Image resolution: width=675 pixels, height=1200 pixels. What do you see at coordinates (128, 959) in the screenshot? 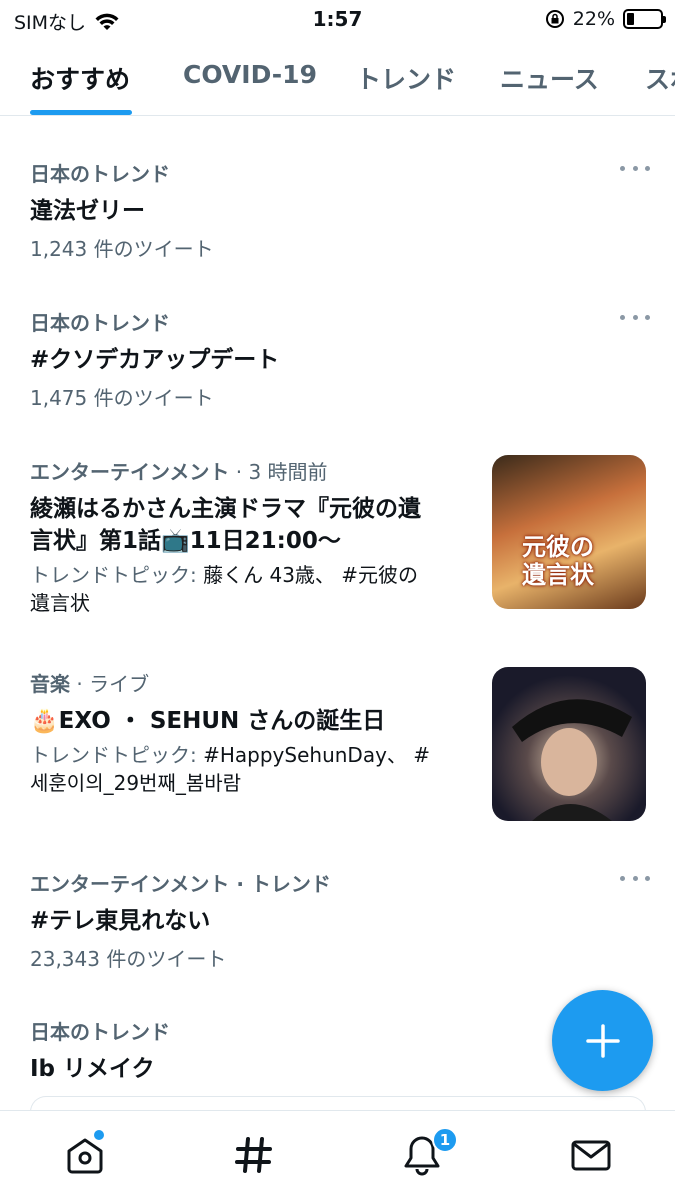
I see `trend-tweet-count: 23,343 件のツイート` at bounding box center [128, 959].